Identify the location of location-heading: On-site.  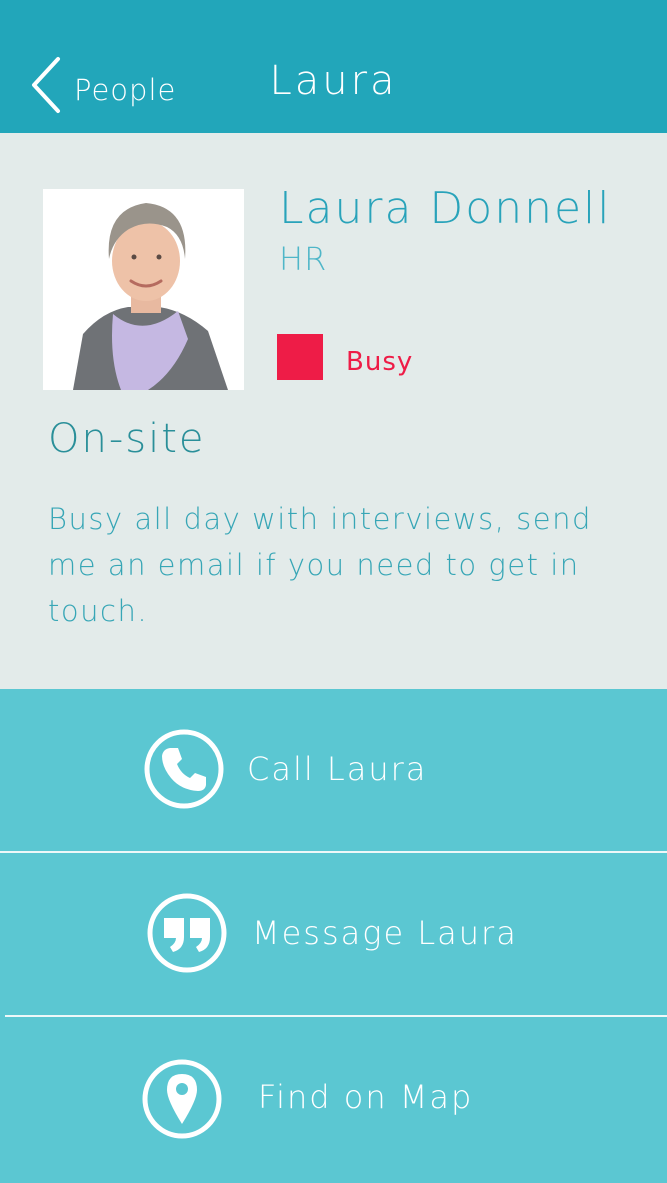
(127, 439).